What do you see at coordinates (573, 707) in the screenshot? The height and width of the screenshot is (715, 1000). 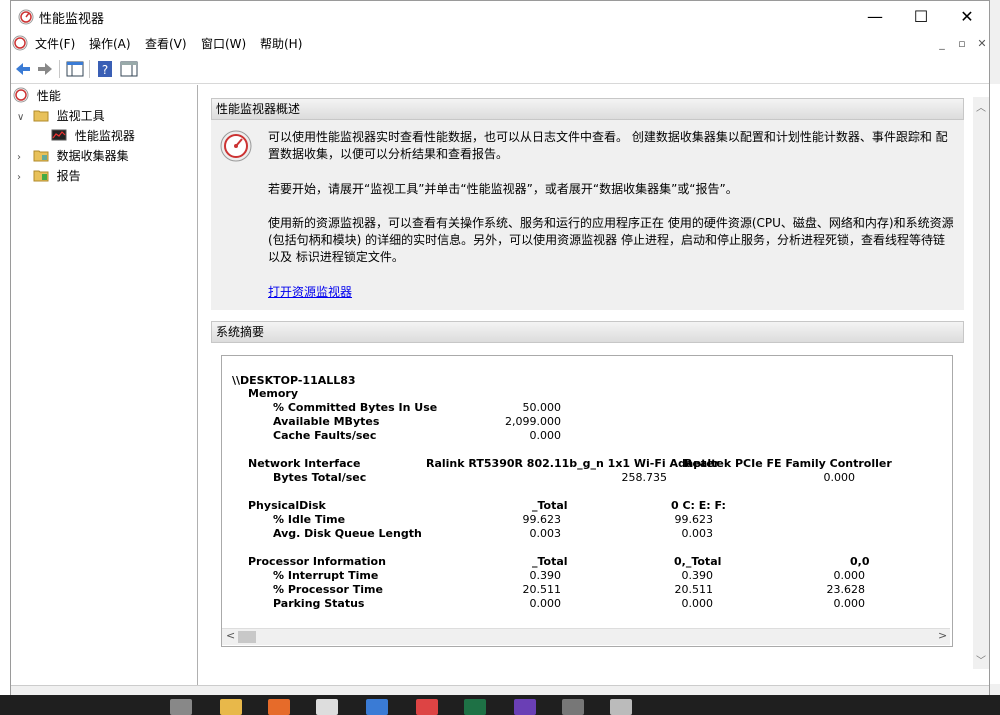 I see `app-icon` at bounding box center [573, 707].